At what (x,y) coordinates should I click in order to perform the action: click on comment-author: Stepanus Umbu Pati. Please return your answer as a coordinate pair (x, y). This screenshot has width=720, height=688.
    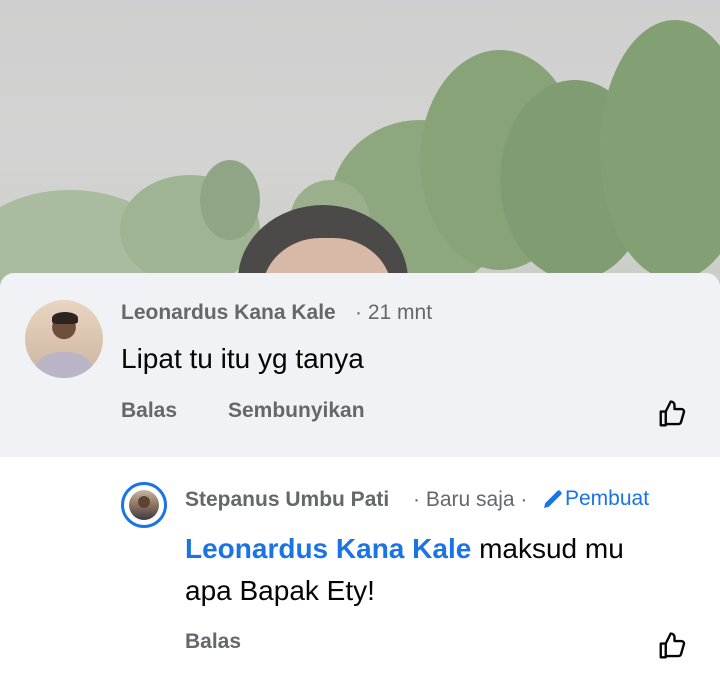
    Looking at the image, I should click on (287, 500).